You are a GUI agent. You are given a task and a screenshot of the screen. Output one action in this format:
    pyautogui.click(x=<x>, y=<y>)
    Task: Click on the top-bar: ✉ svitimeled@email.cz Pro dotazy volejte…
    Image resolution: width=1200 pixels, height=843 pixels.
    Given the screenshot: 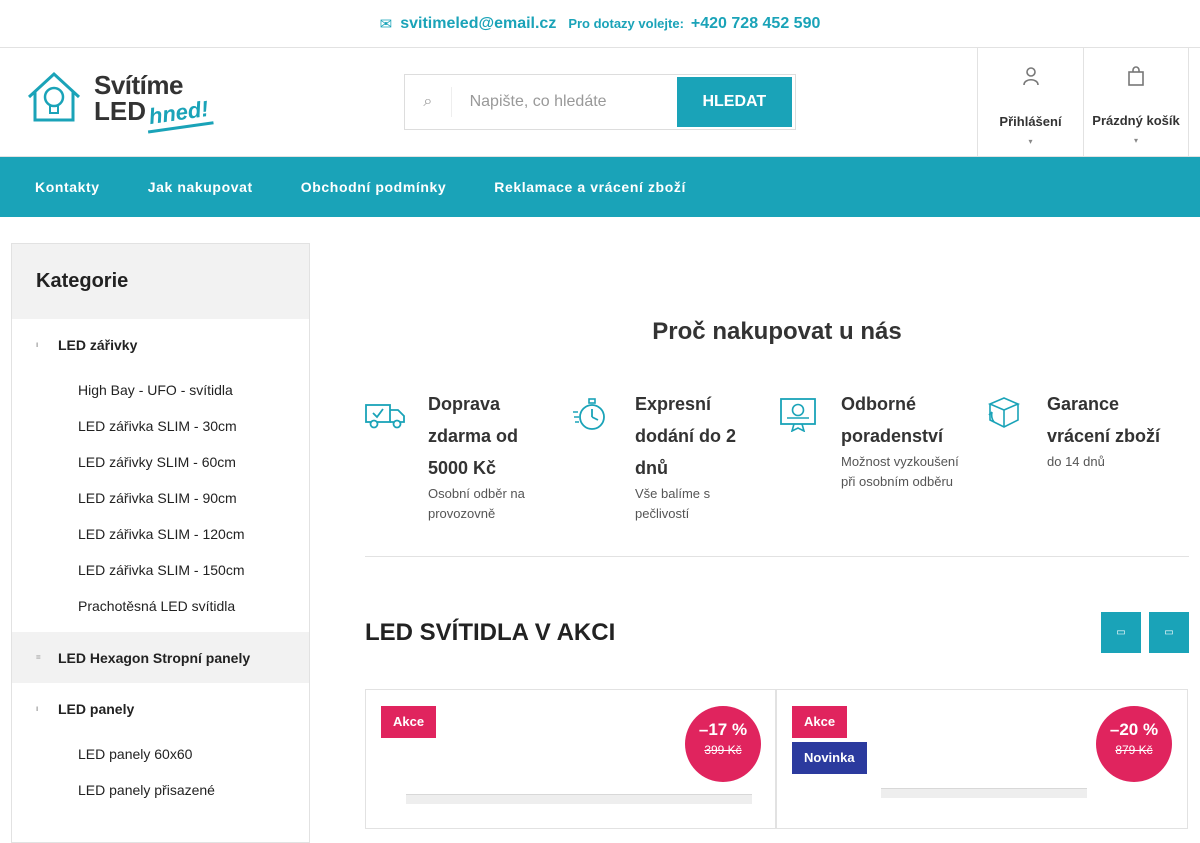 What is the action you would take?
    pyautogui.click(x=600, y=24)
    